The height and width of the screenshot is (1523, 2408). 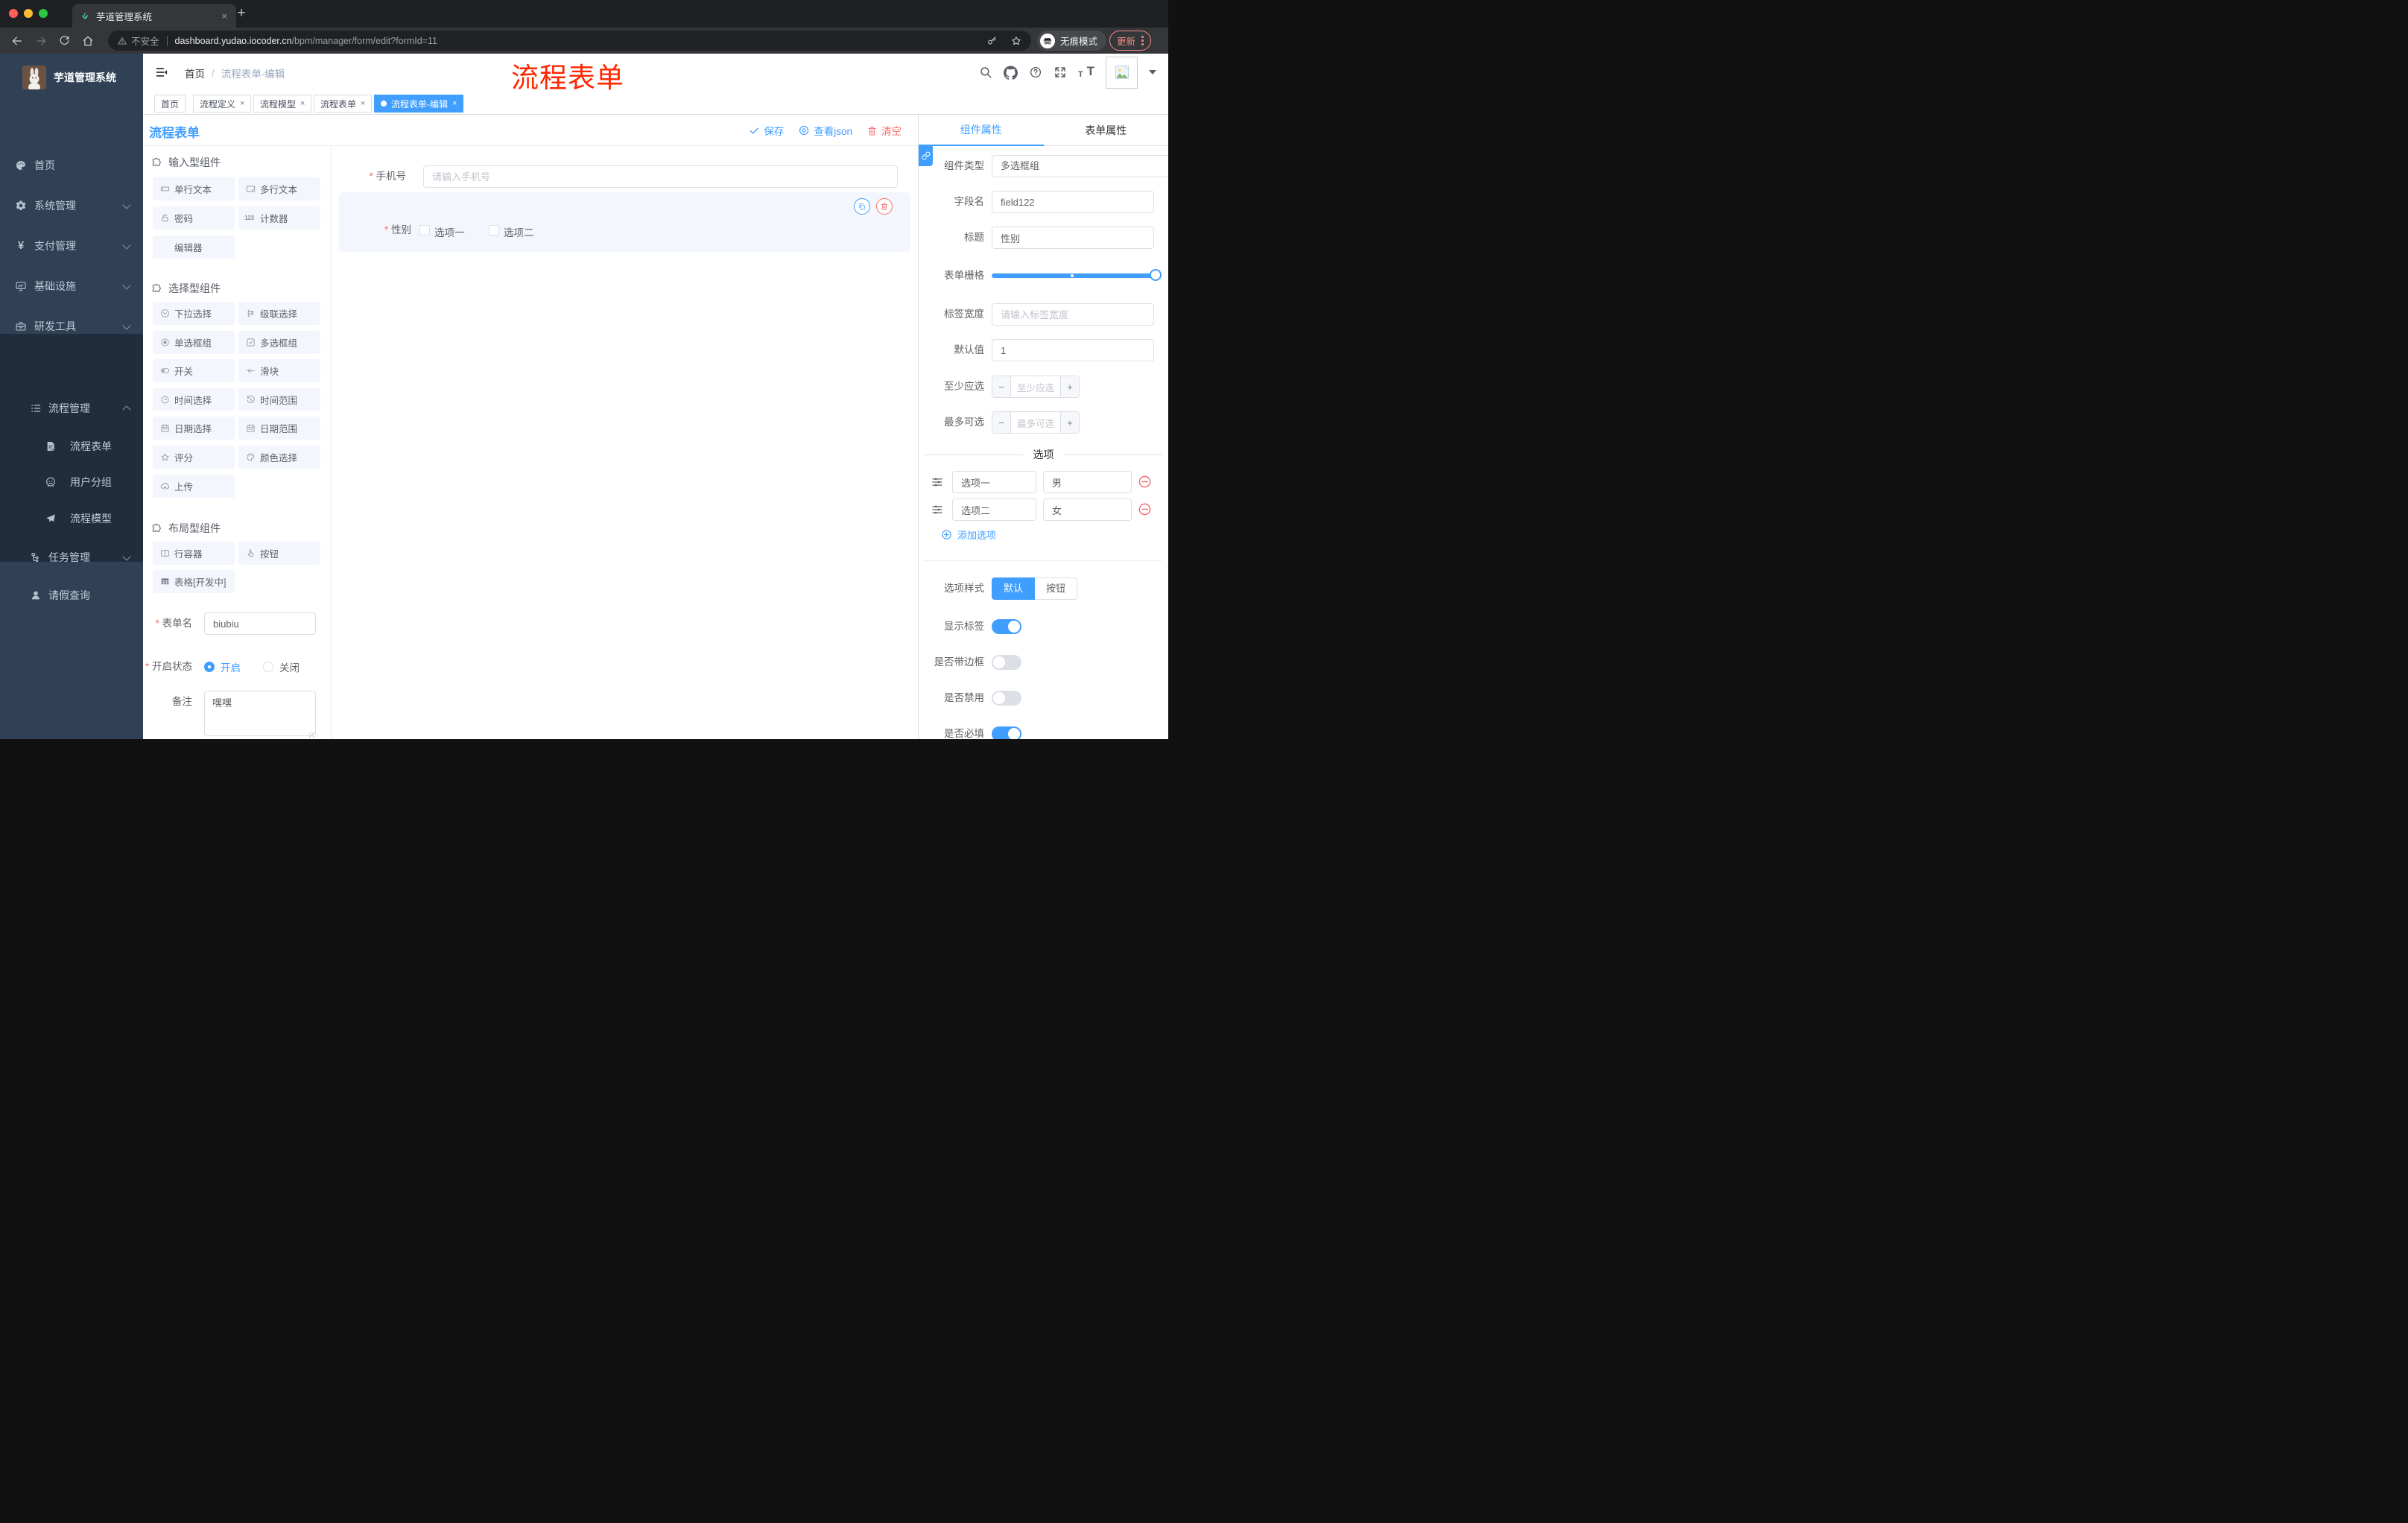 What do you see at coordinates (71, 482) in the screenshot?
I see `sidebar-item-user-group: 用户分组` at bounding box center [71, 482].